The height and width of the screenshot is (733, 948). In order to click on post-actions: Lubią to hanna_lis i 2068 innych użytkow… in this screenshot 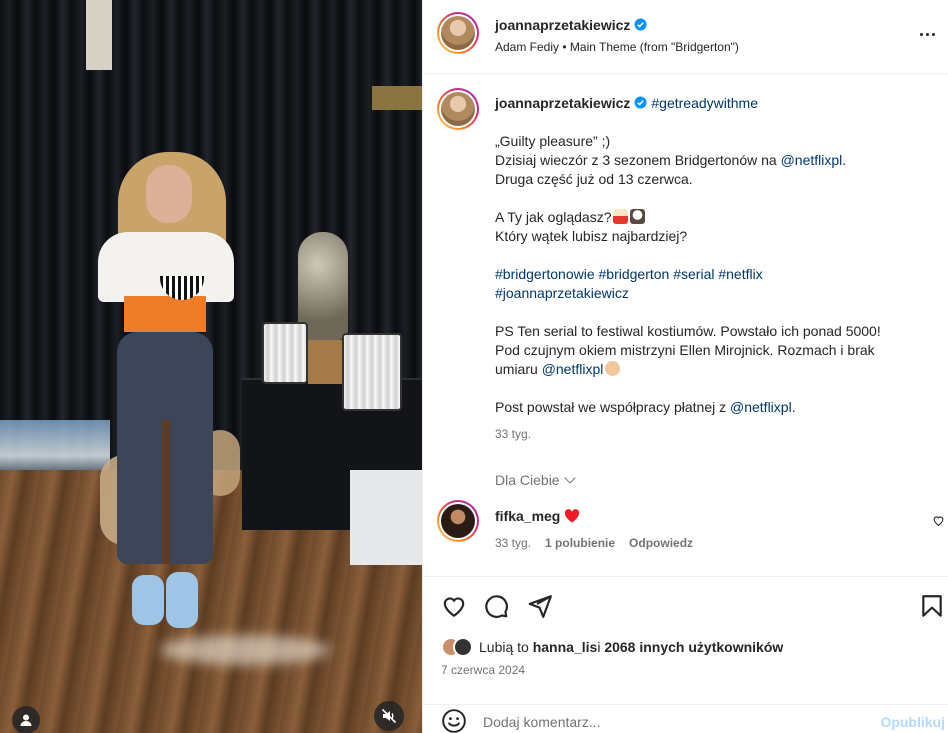, I will do `click(685, 646)`.